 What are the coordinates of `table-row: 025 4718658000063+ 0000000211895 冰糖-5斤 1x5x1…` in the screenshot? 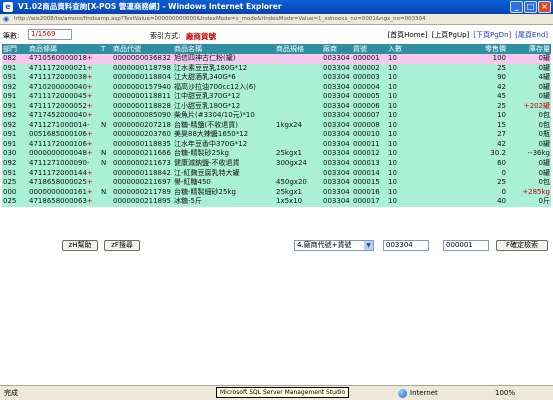 It's located at (276, 202).